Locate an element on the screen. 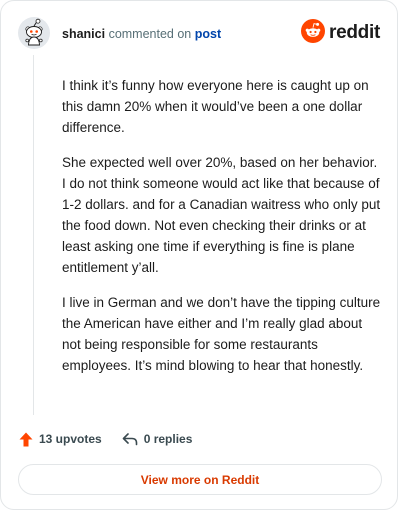 Image resolution: width=400 pixels, height=512 pixels. reddit-logo: reddit is located at coordinates (340, 33).